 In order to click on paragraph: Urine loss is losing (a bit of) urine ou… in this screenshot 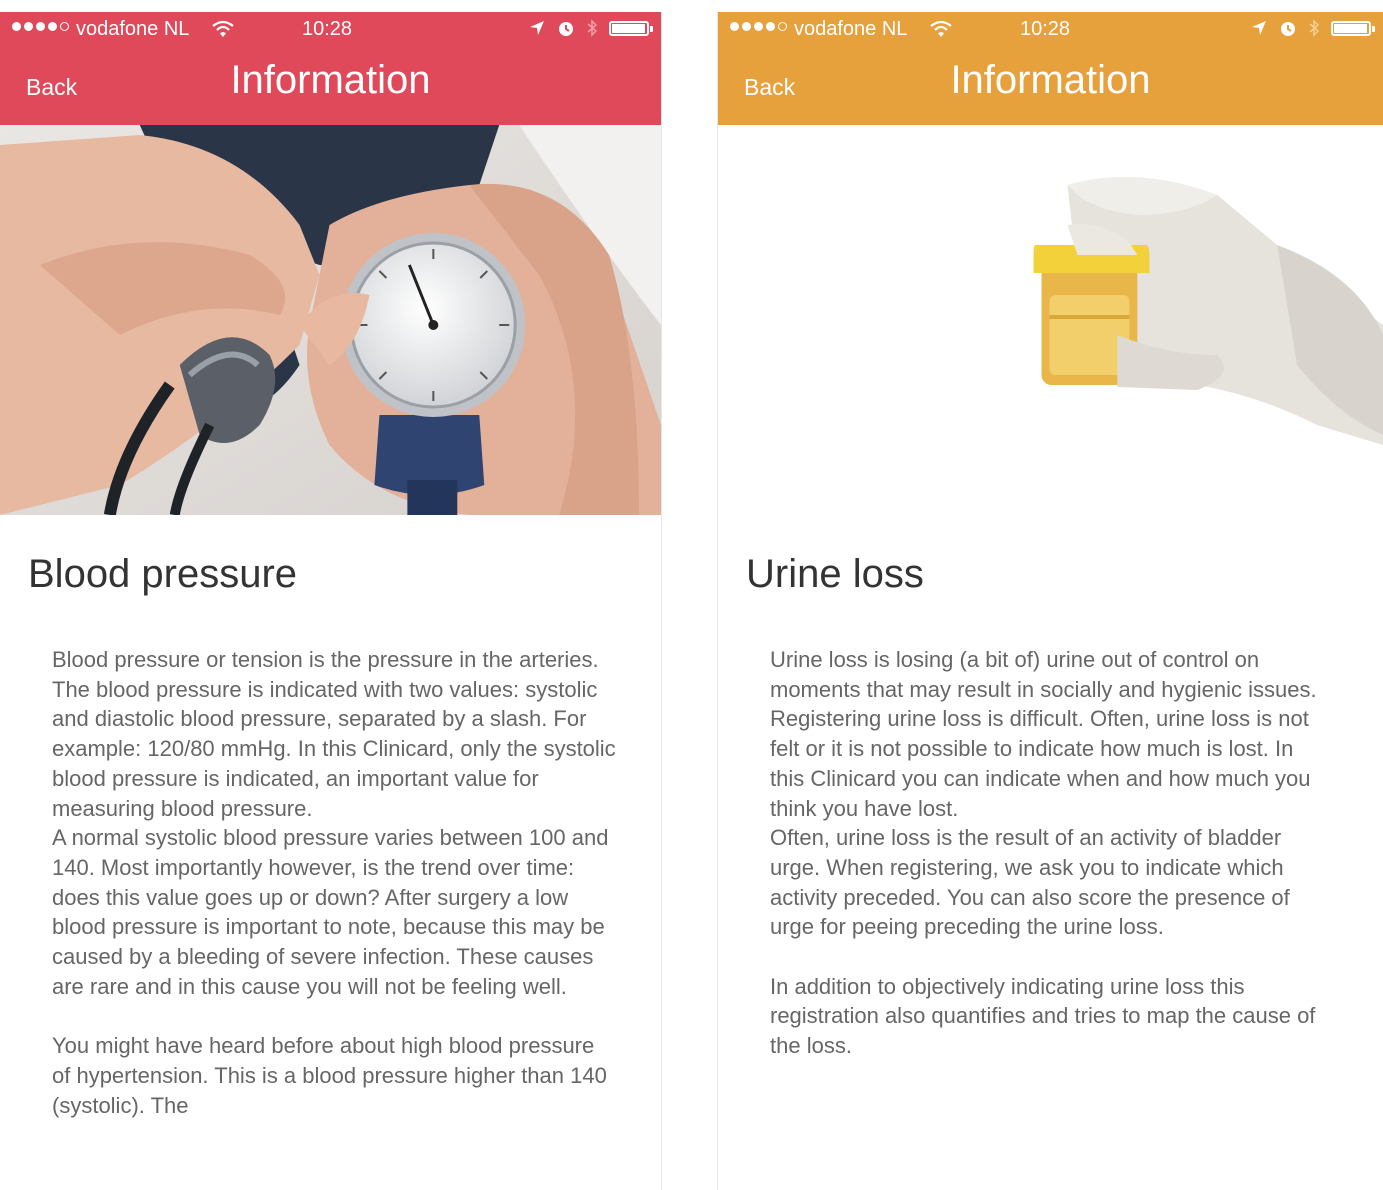, I will do `click(1043, 734)`.